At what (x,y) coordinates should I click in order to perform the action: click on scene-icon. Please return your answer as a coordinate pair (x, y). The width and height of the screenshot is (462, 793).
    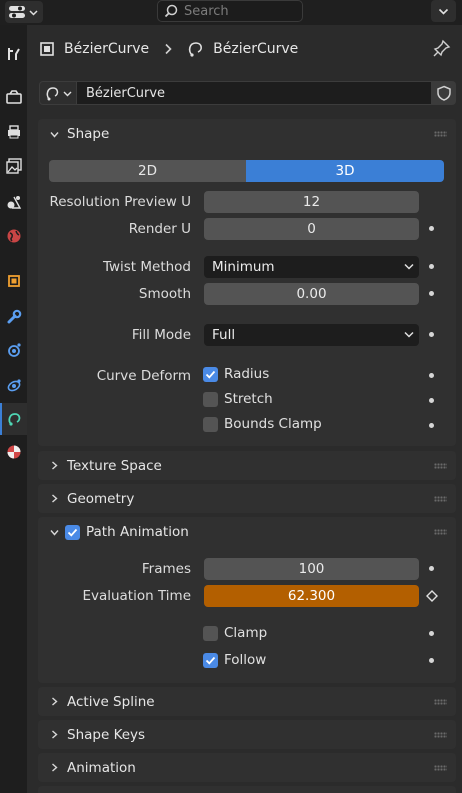
    Looking at the image, I should click on (14, 202).